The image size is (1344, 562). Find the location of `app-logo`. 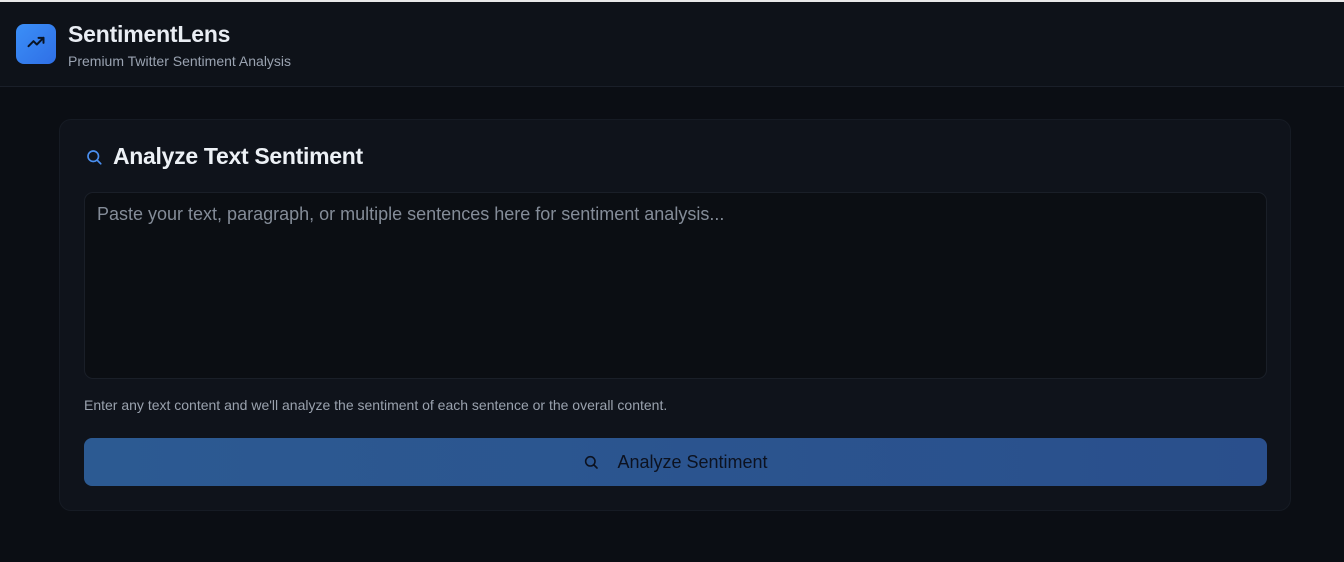

app-logo is located at coordinates (36, 44).